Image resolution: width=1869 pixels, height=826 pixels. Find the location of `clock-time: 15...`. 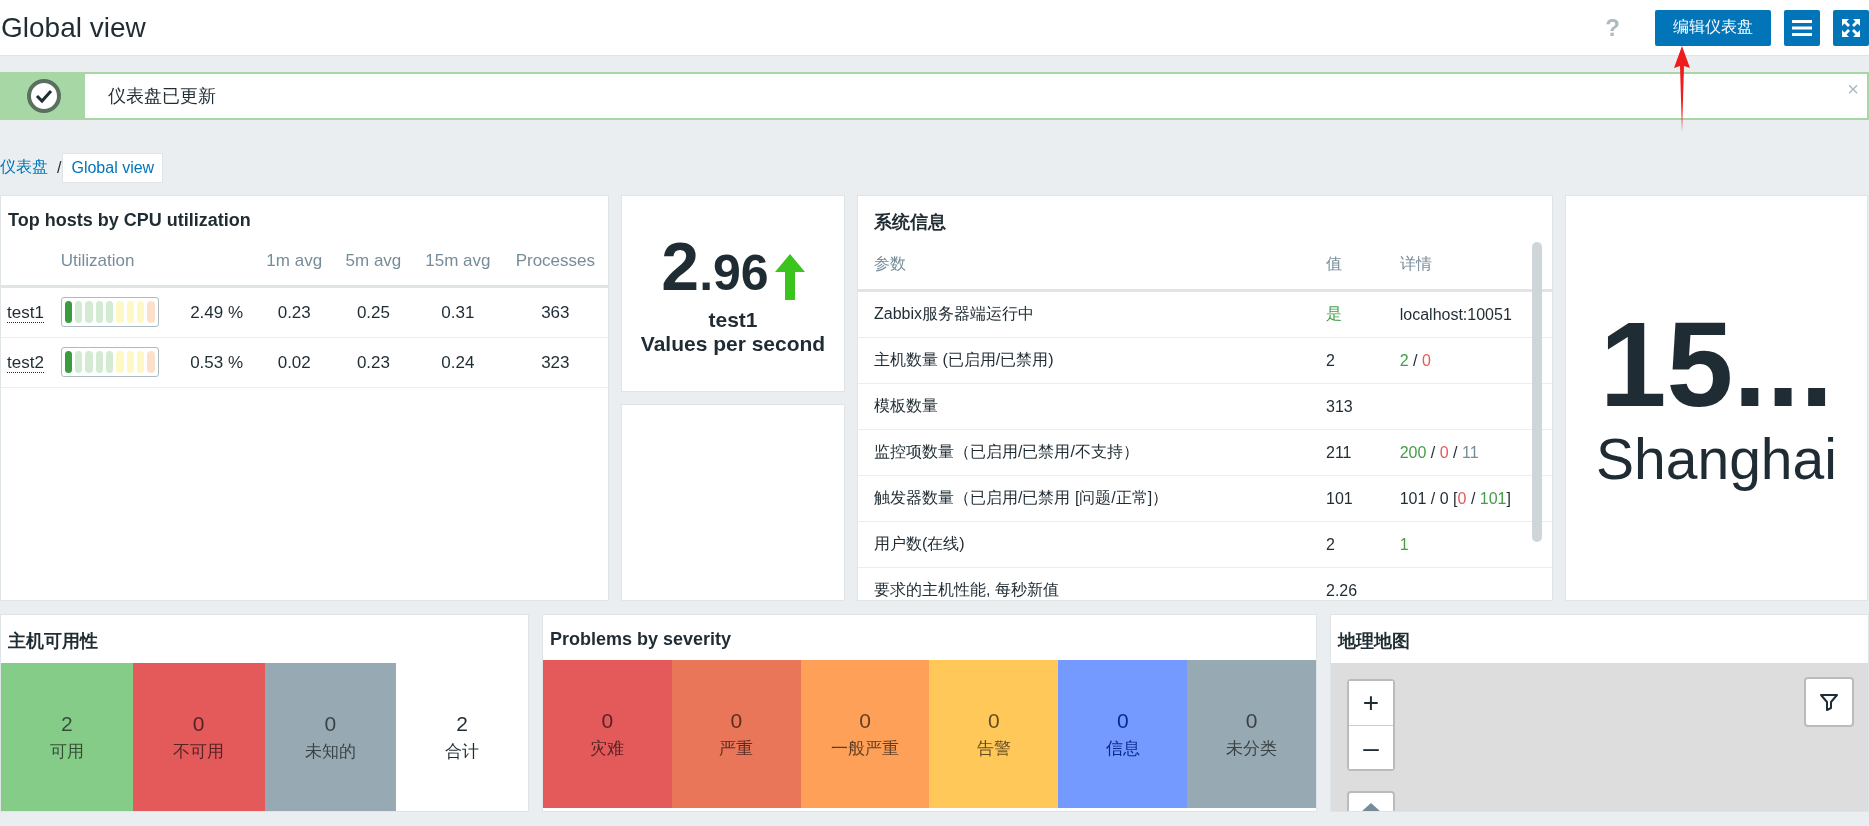

clock-time: 15... is located at coordinates (1716, 364).